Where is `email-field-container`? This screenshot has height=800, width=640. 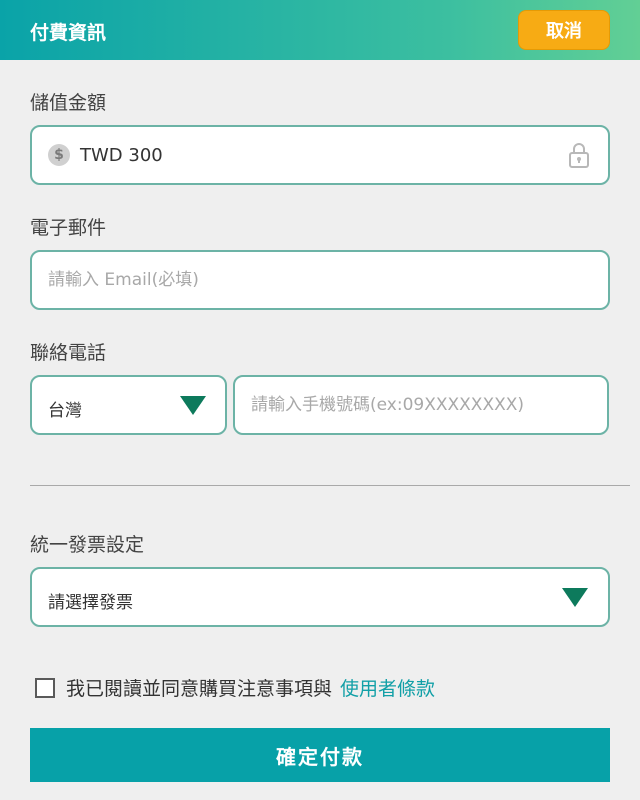
email-field-container is located at coordinates (320, 280).